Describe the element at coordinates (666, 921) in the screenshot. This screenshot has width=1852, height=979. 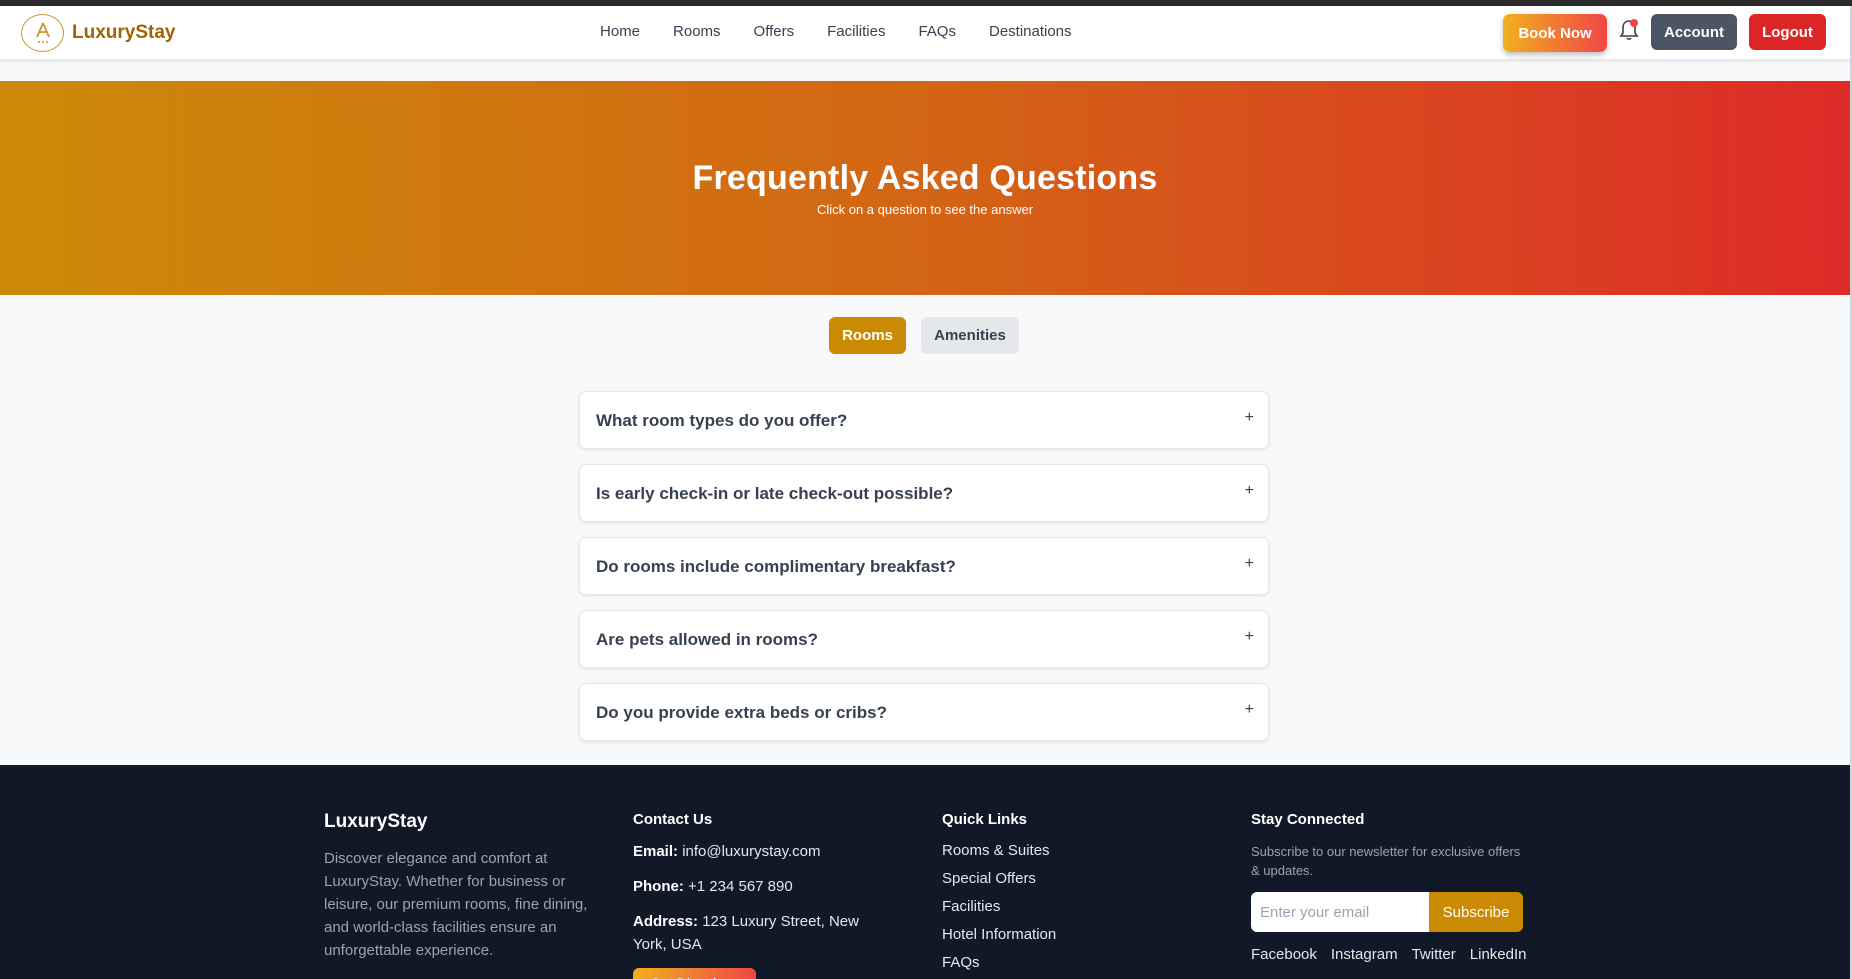
I see `address-label: Address:` at that location.